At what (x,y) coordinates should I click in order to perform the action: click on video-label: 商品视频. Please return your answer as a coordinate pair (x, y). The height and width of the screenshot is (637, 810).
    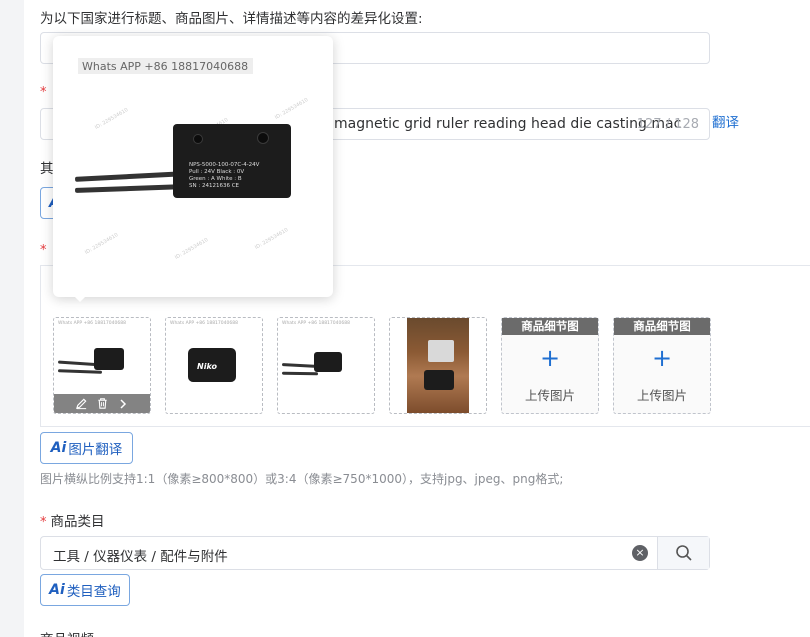
    Looking at the image, I should click on (67, 632).